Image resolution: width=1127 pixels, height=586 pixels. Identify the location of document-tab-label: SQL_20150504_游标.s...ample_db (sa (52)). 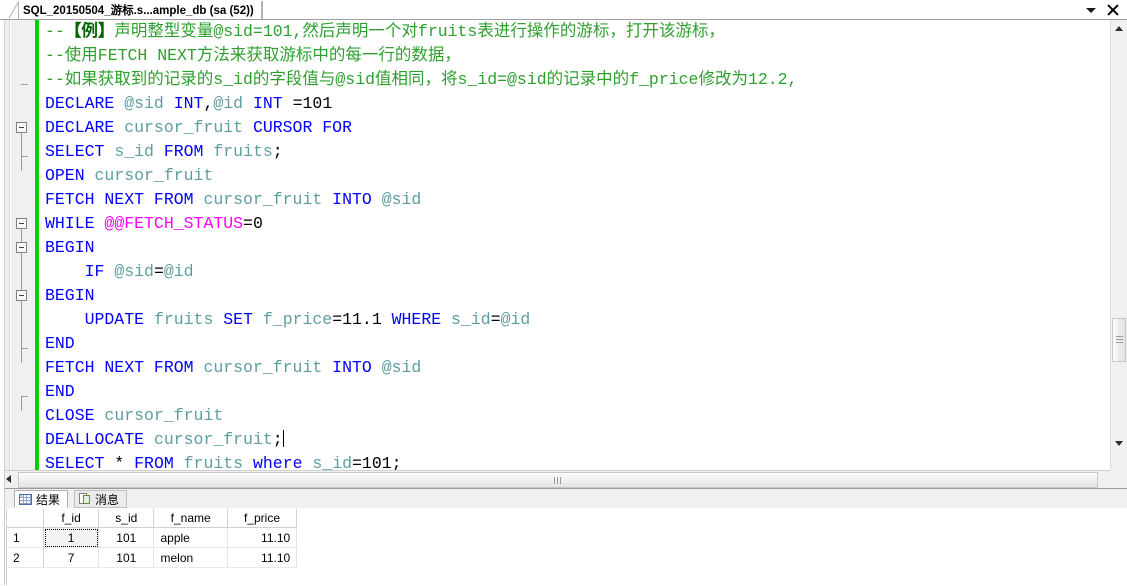
(138, 11).